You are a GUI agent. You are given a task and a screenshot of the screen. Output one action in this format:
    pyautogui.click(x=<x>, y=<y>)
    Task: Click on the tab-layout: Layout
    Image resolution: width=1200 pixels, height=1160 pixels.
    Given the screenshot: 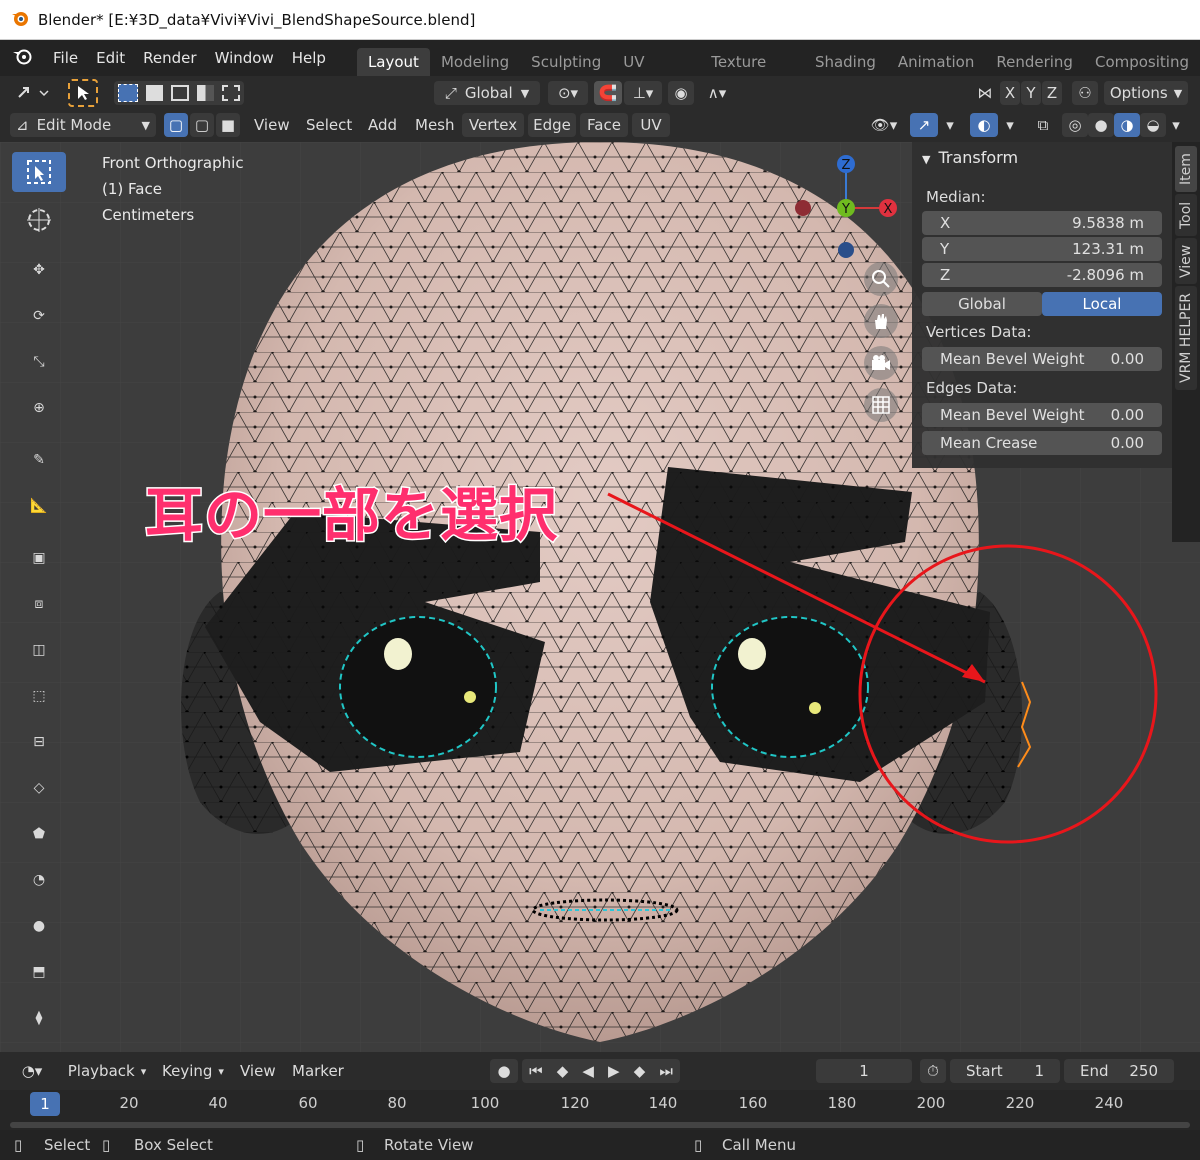 What is the action you would take?
    pyautogui.click(x=393, y=62)
    